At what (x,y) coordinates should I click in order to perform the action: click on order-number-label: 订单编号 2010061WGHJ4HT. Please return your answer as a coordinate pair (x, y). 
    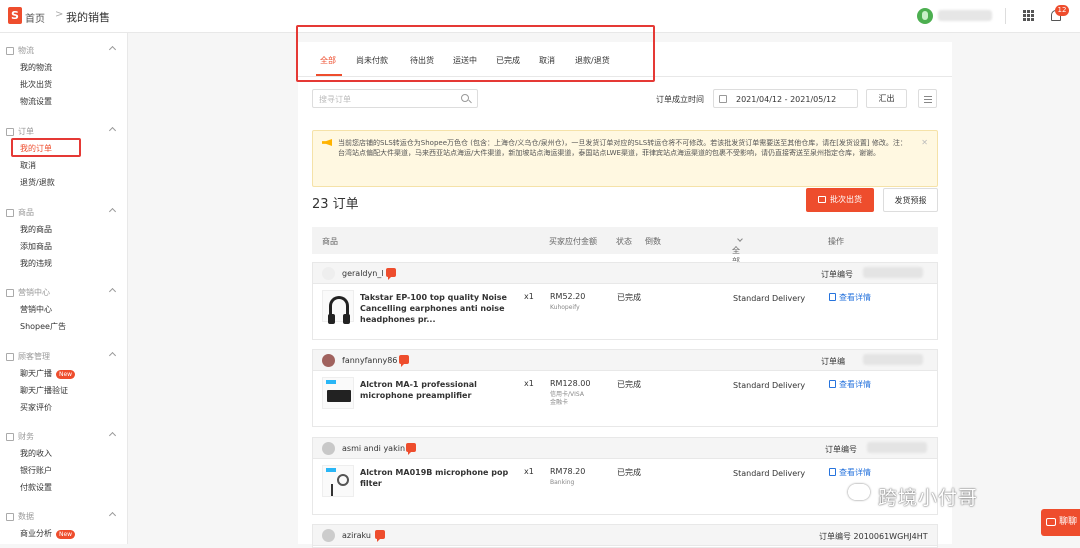
    Looking at the image, I should click on (873, 536).